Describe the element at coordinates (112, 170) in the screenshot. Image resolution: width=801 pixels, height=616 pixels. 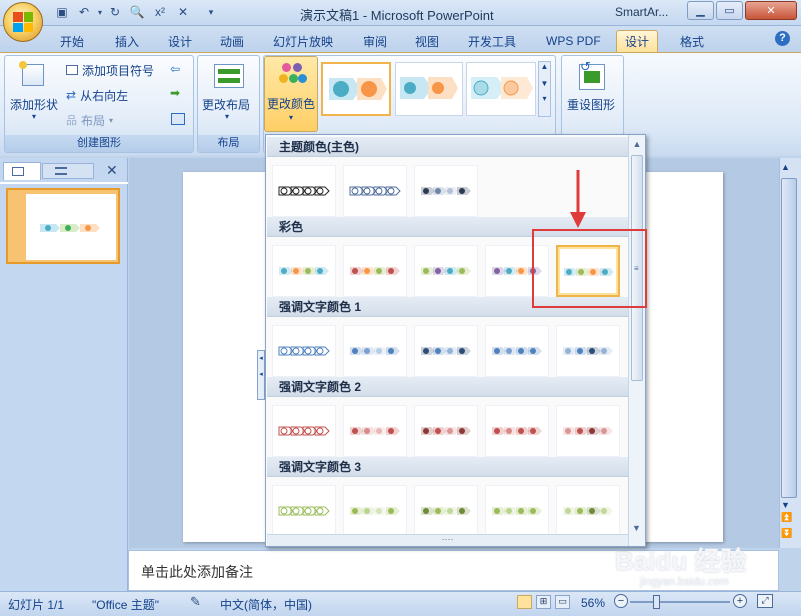
I see `close-pane-icon: ✕` at that location.